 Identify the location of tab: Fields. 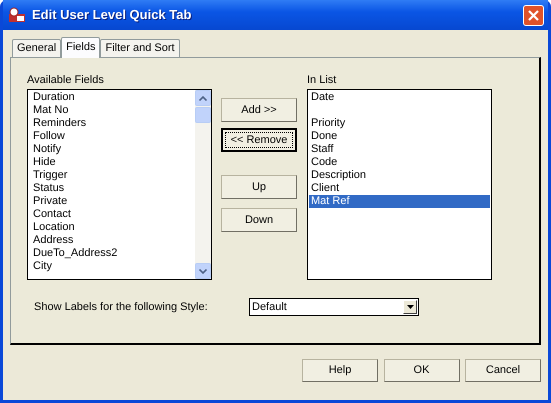
(80, 47).